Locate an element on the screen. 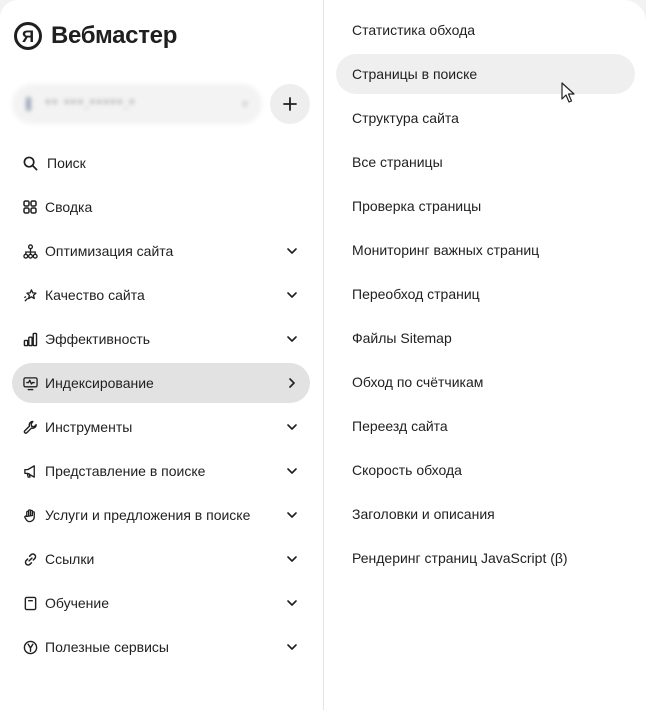 The height and width of the screenshot is (710, 646). submenu-item-recrawl-pages: Переобход страниц is located at coordinates (485, 294).